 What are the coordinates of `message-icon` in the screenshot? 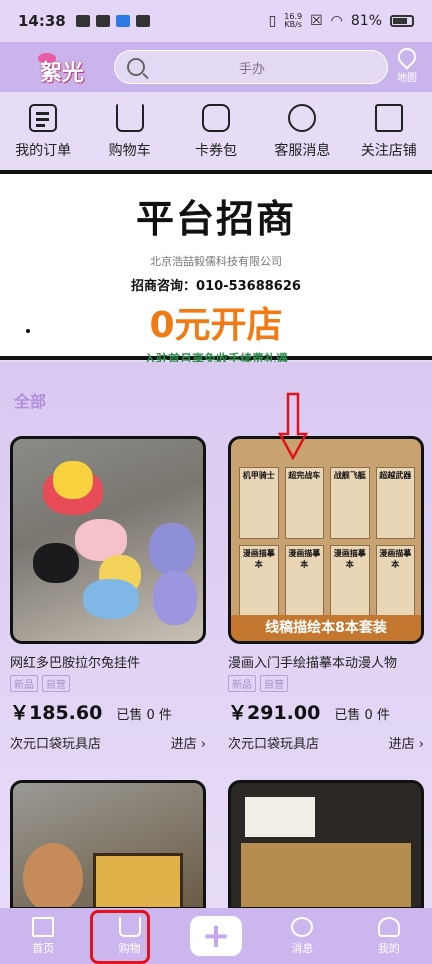 It's located at (302, 926).